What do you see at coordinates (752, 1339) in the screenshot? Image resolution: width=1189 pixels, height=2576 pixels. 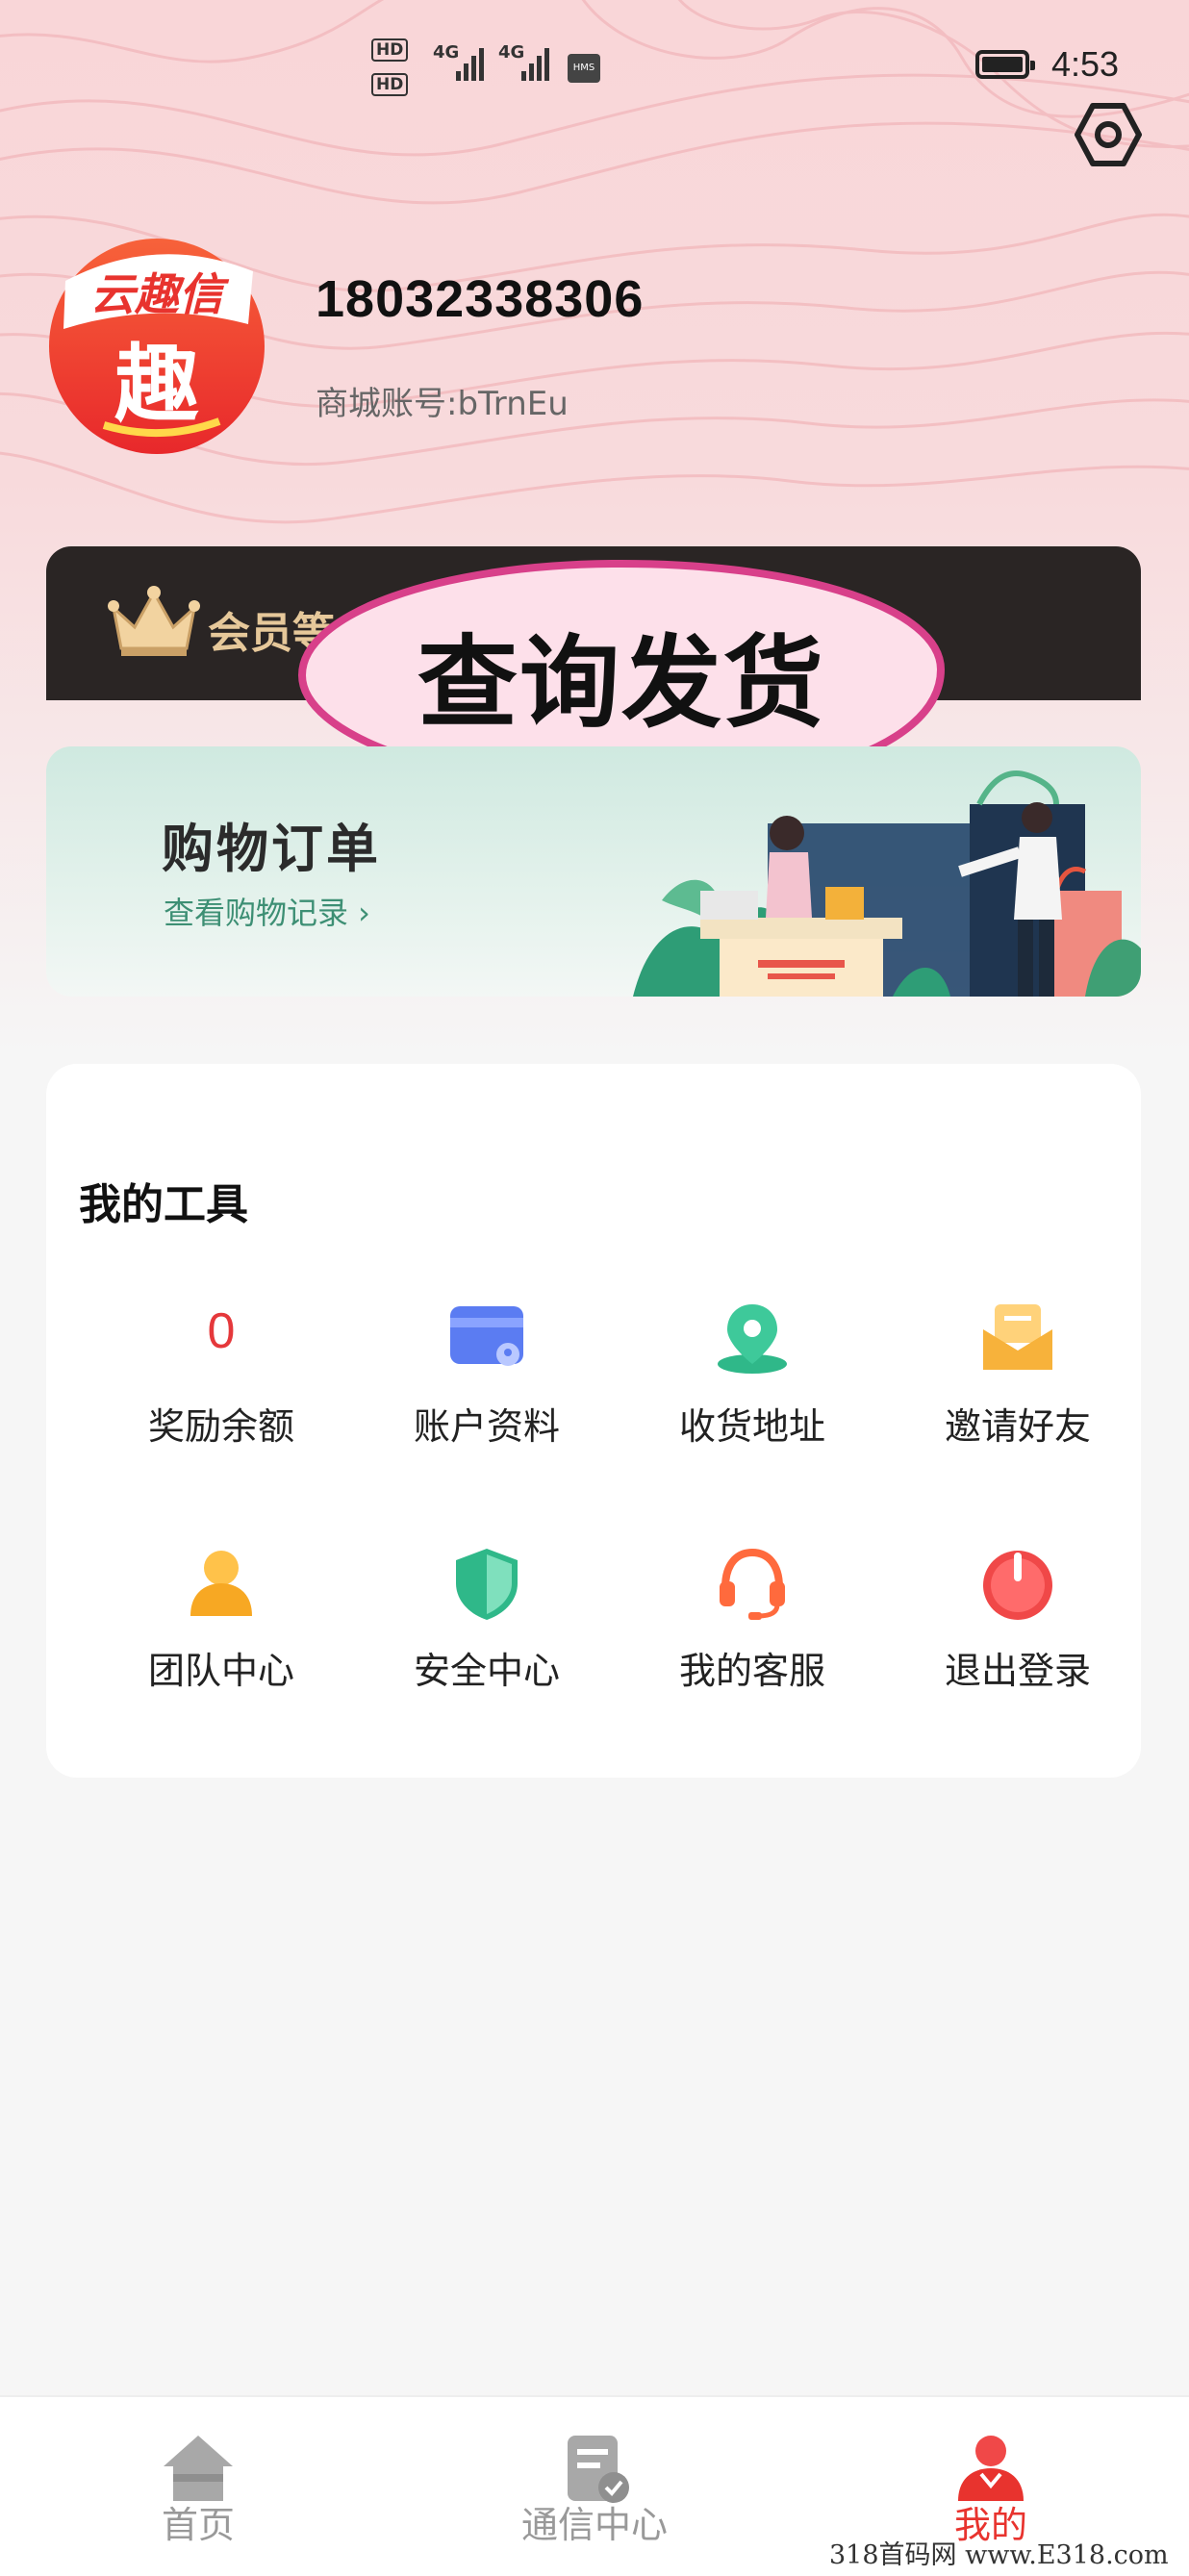 I see `location-icon` at bounding box center [752, 1339].